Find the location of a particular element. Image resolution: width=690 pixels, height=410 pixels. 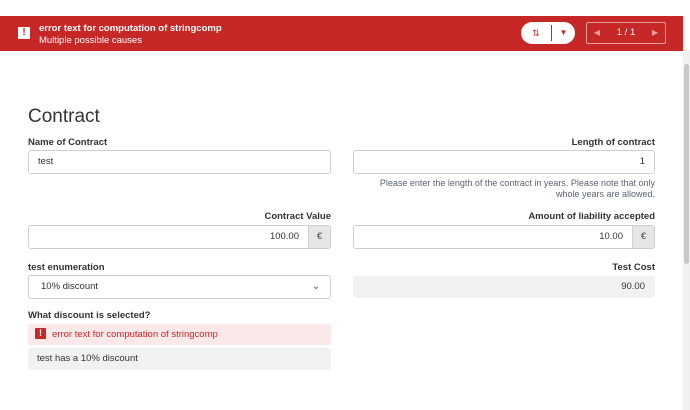

scrollbar is located at coordinates (686, 230).